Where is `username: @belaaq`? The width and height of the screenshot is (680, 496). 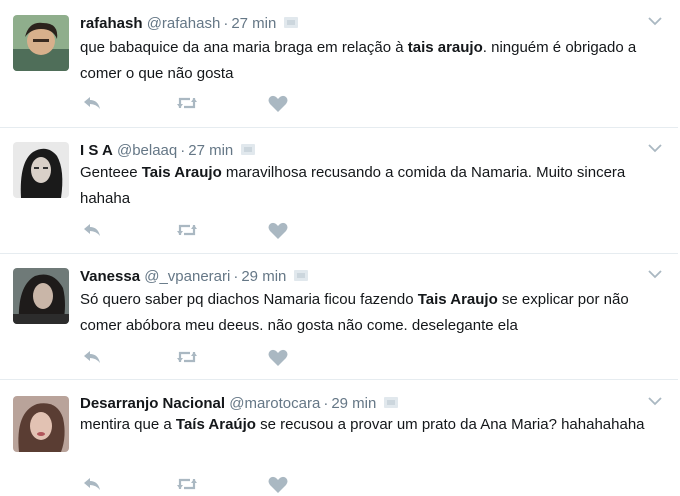
username: @belaaq is located at coordinates (147, 150).